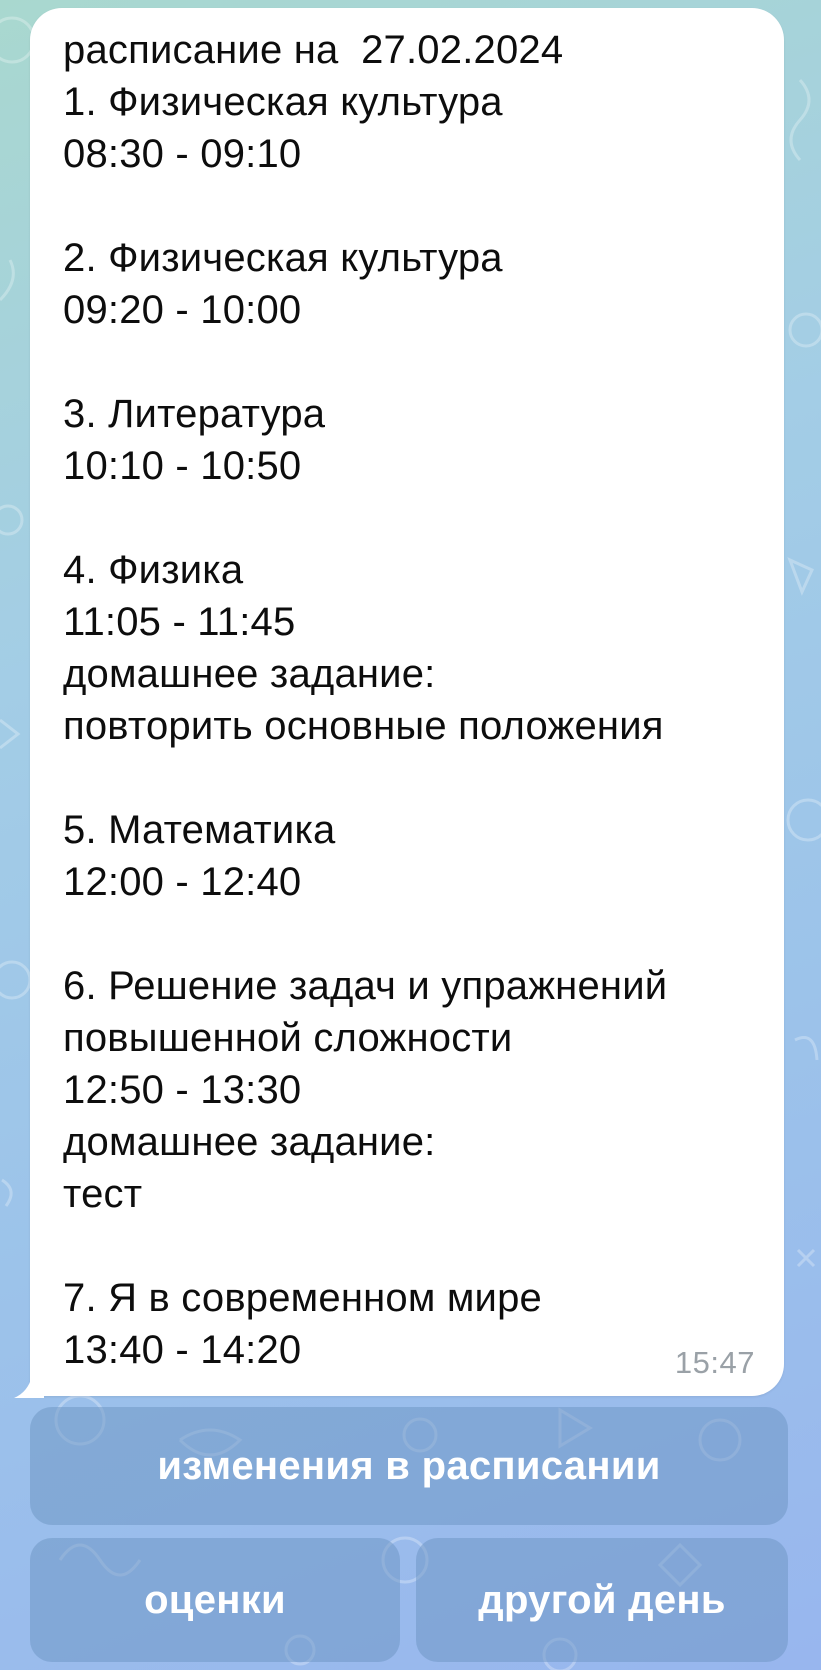 This screenshot has height=1670, width=821. I want to click on grades-label: оценки, so click(215, 1599).